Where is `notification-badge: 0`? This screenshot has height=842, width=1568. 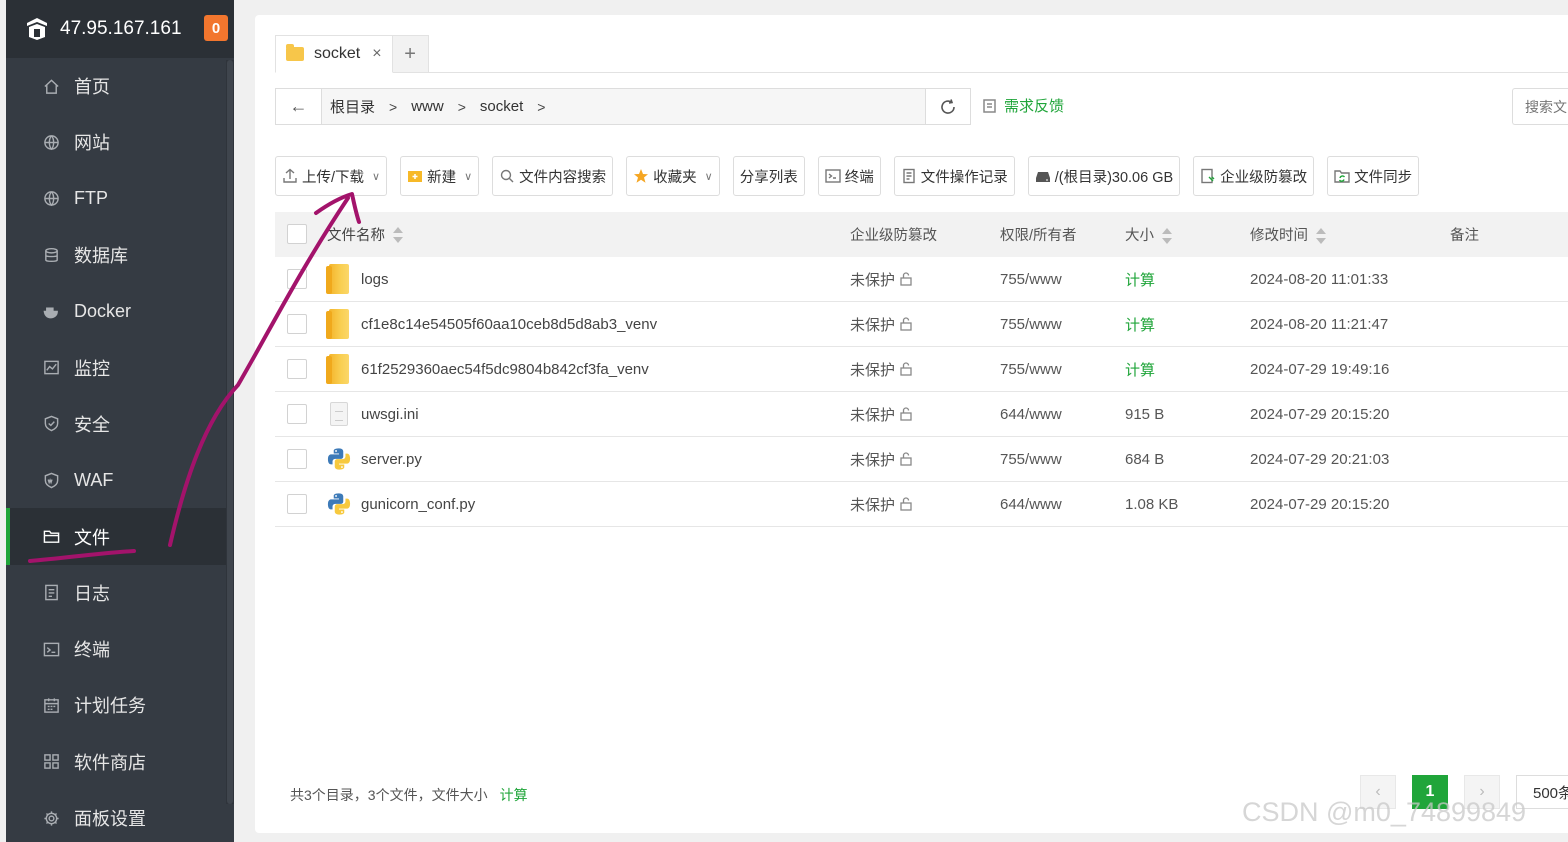 notification-badge: 0 is located at coordinates (216, 28).